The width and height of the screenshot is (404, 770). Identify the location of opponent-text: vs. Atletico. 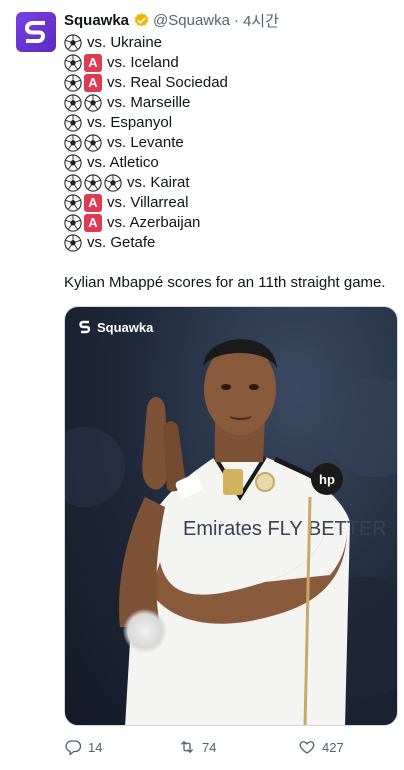
(123, 162).